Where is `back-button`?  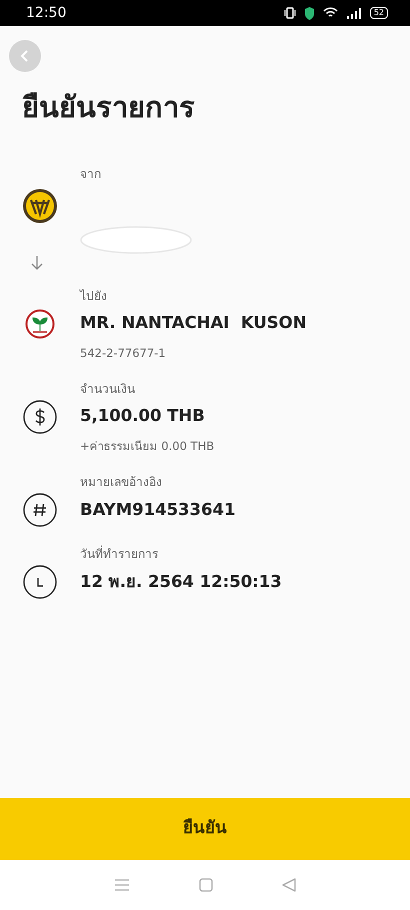 back-button is located at coordinates (25, 56).